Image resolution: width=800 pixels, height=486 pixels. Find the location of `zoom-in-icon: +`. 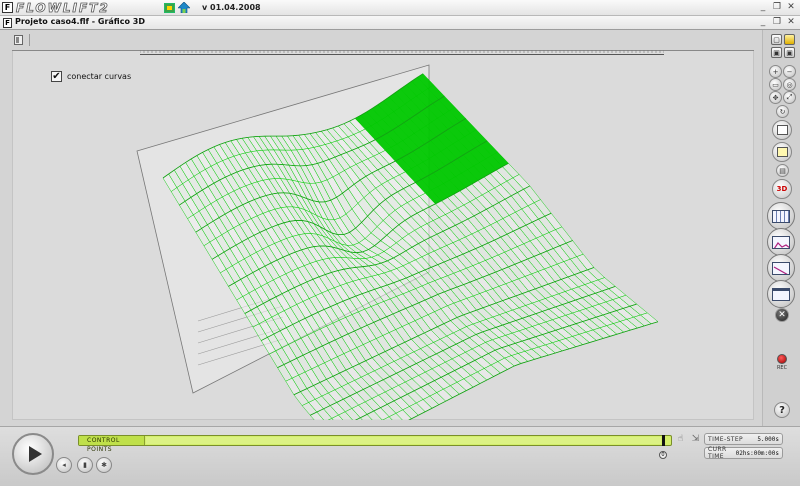

zoom-in-icon: + is located at coordinates (775, 71).